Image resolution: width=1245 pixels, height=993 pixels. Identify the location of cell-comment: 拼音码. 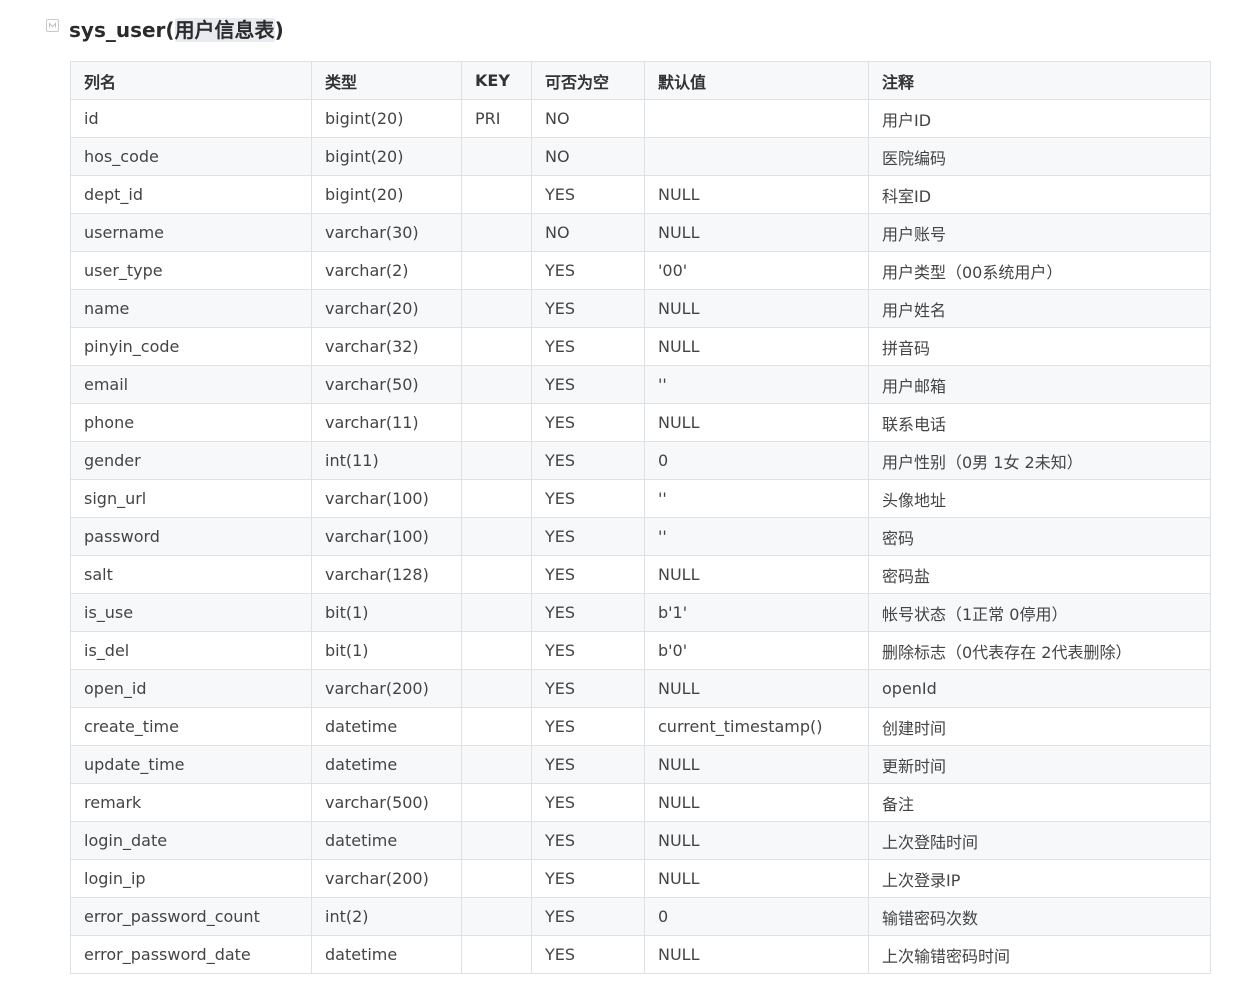
(1039, 346).